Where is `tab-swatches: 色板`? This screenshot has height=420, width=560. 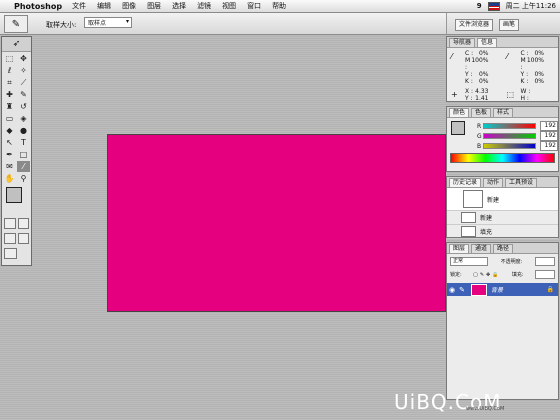
tab-swatches: 色板 is located at coordinates (481, 112).